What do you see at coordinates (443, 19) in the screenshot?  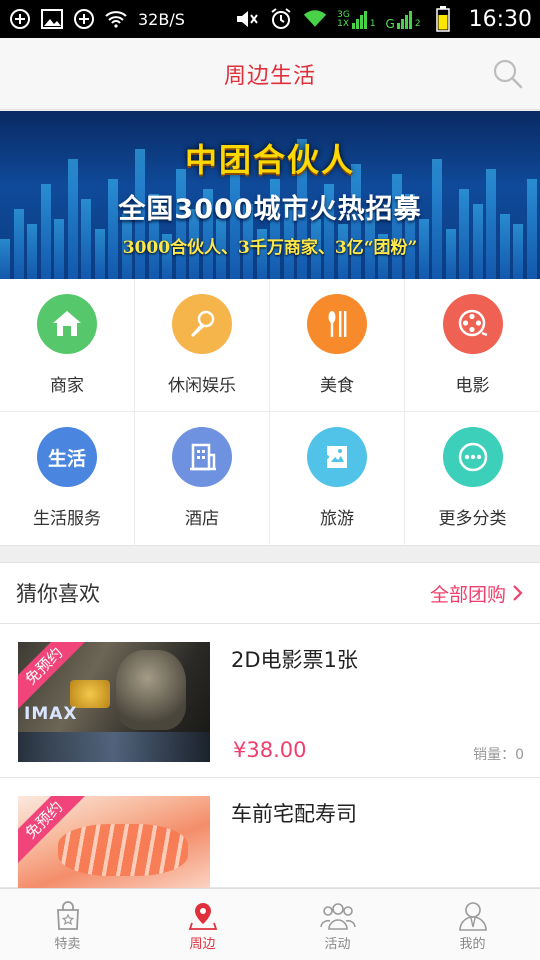 I see `battery-icon` at bounding box center [443, 19].